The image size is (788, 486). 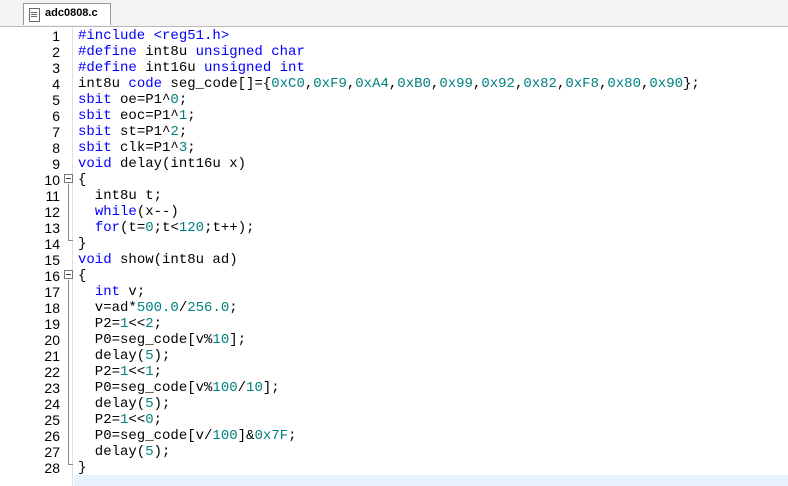 I want to click on line-number: 25, so click(x=52, y=420).